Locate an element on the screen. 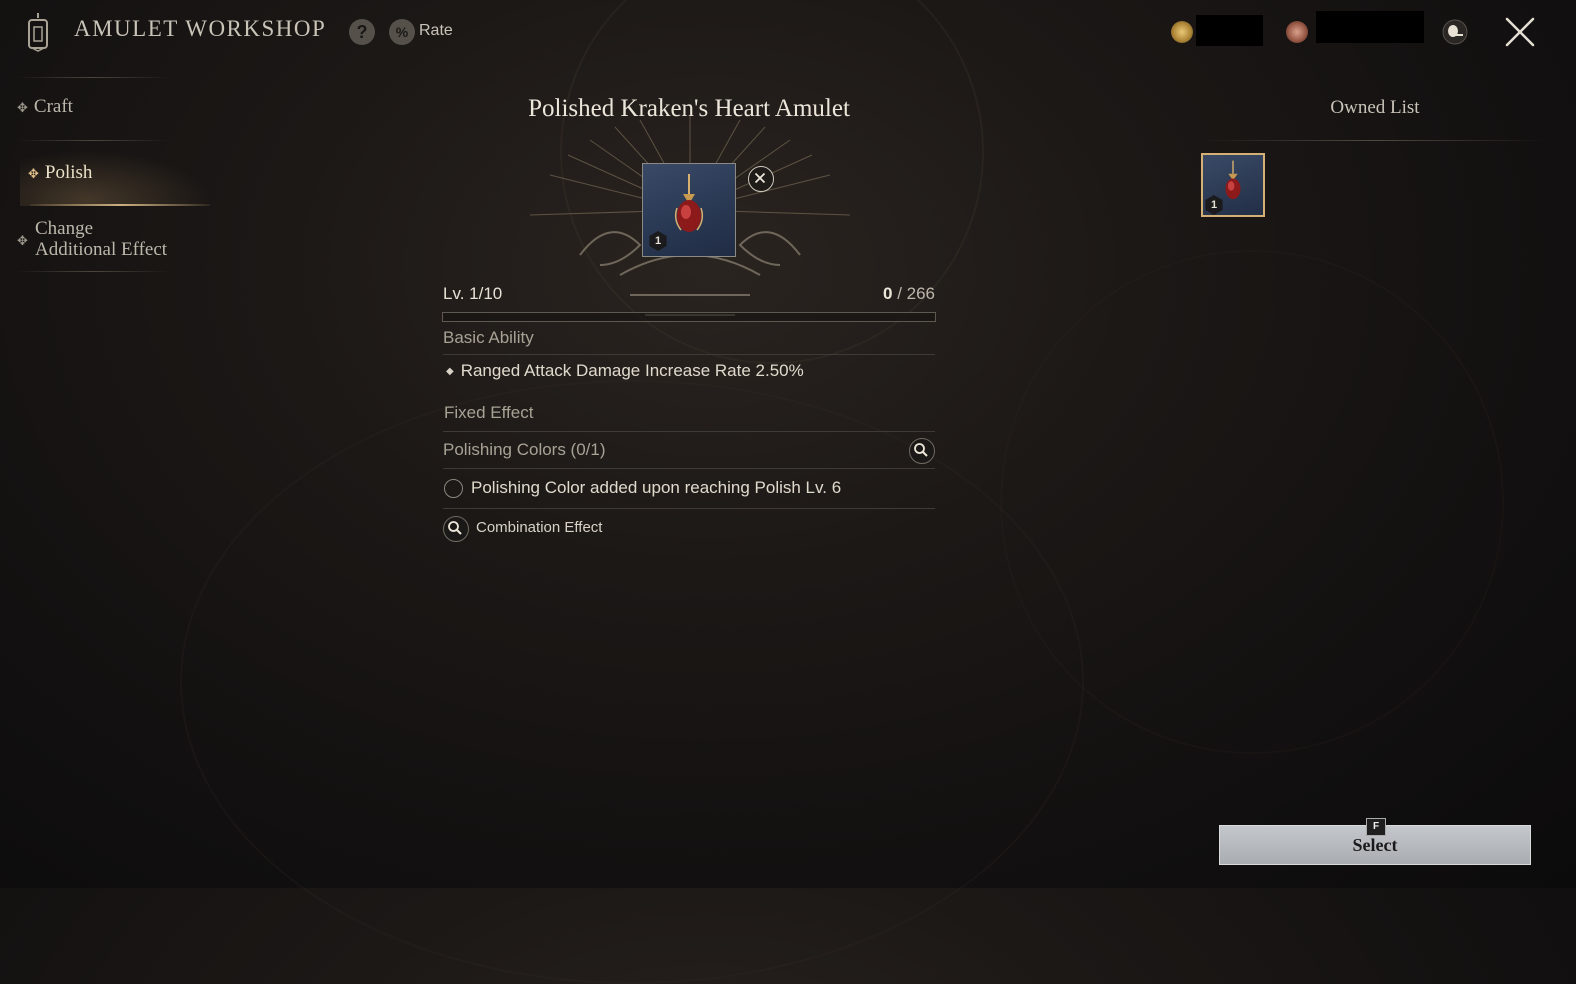 The image size is (1576, 984). owned-list-title: Owned List is located at coordinates (1375, 107).